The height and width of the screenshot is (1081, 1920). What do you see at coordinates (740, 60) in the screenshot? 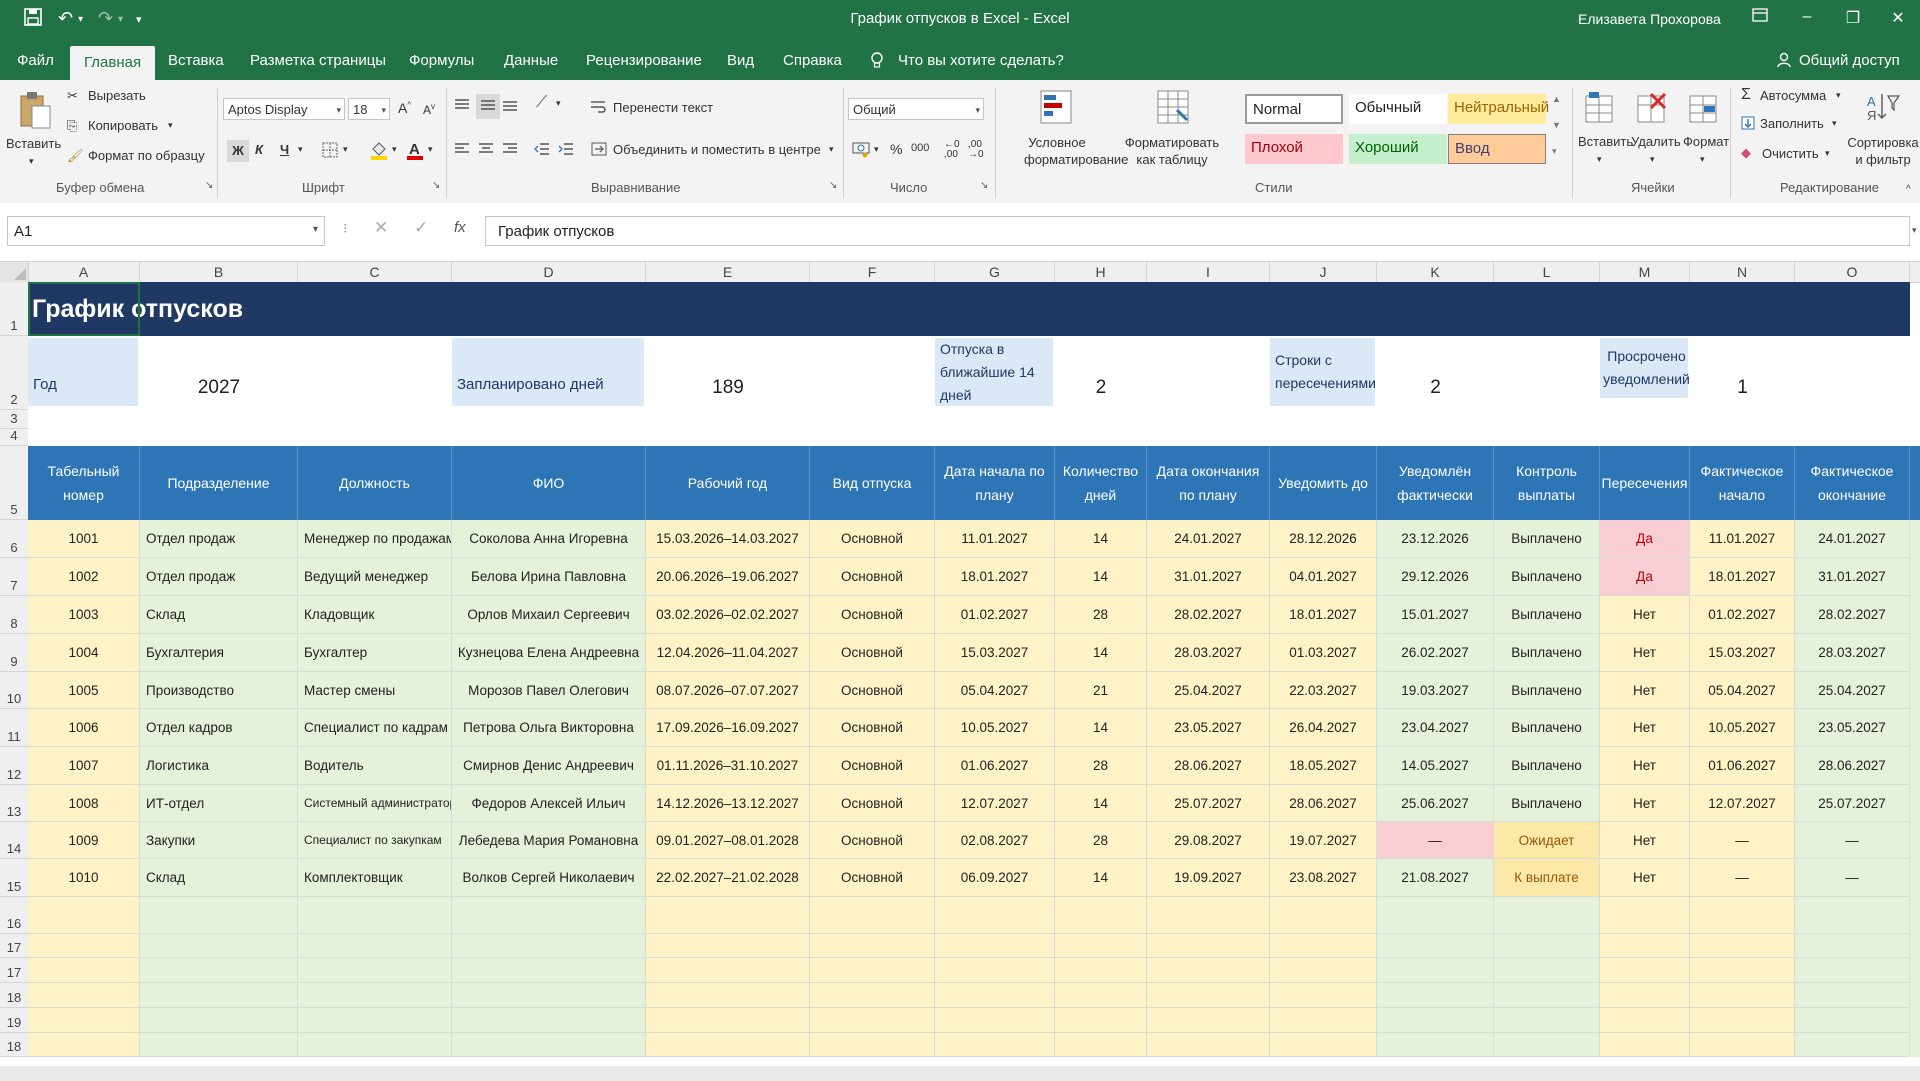
I see `tab-view: Вид` at bounding box center [740, 60].